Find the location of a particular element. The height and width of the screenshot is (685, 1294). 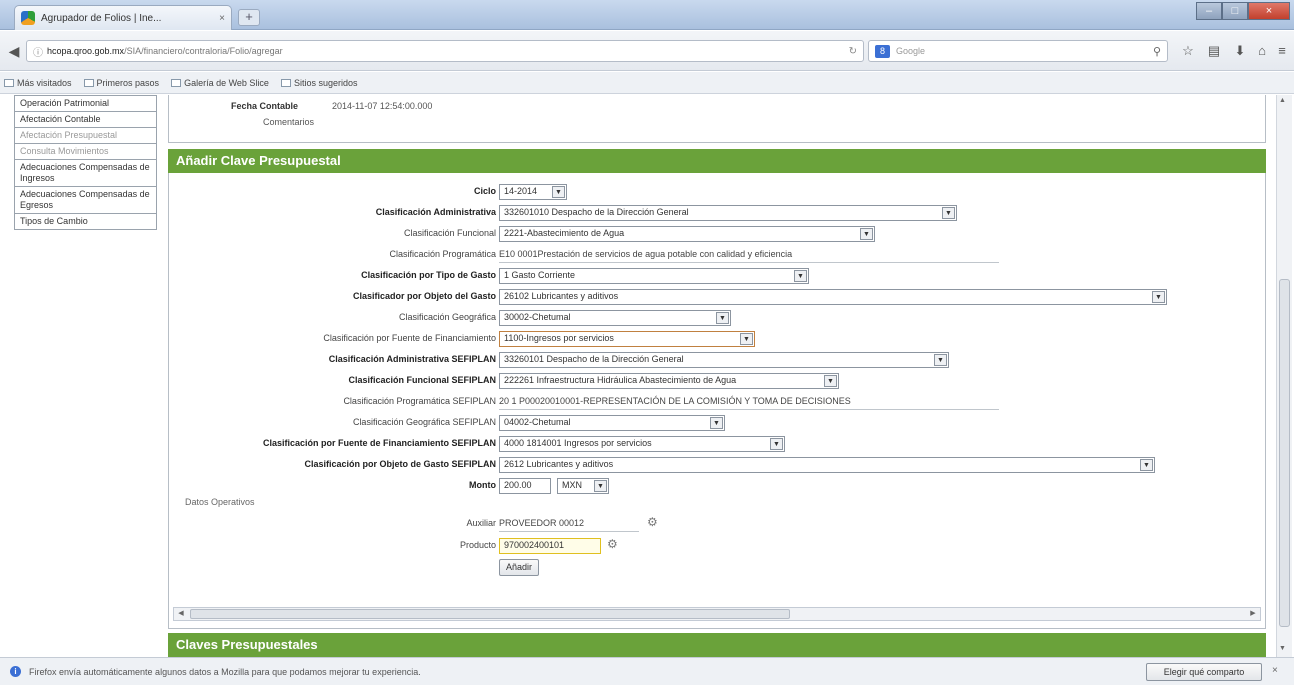

producto-input: 970002400101 is located at coordinates (550, 546).